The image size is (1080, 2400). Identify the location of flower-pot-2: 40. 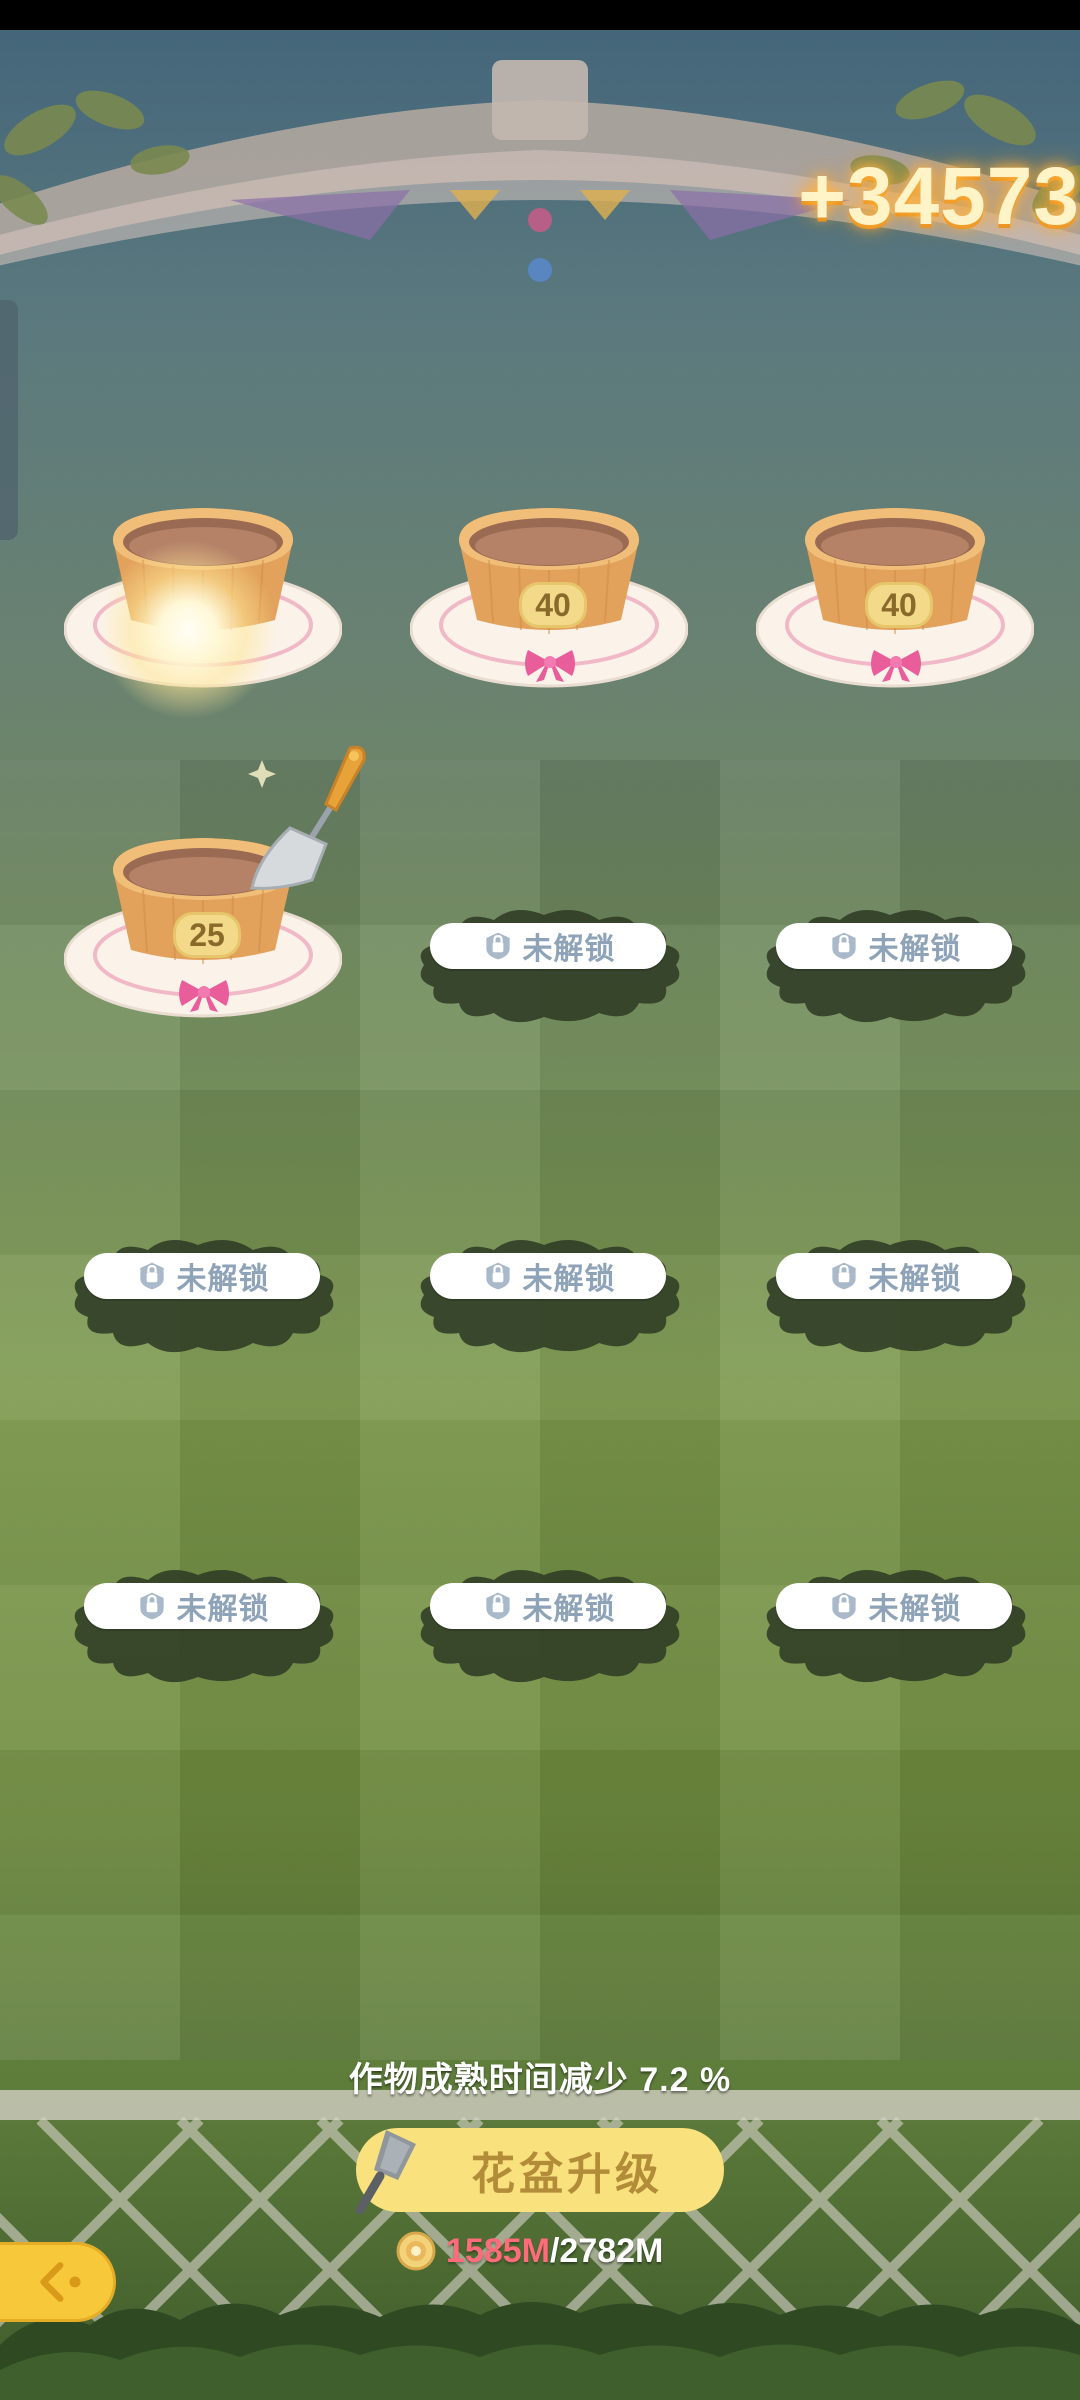
(549, 600).